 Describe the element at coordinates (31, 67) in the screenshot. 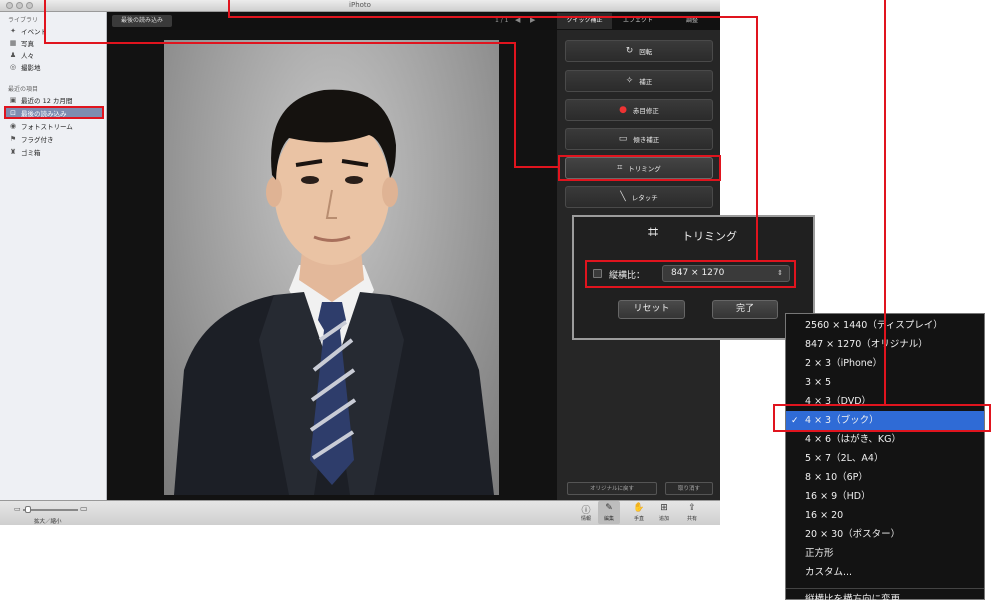

I see `sidebar-item-label: 撮影地` at that location.